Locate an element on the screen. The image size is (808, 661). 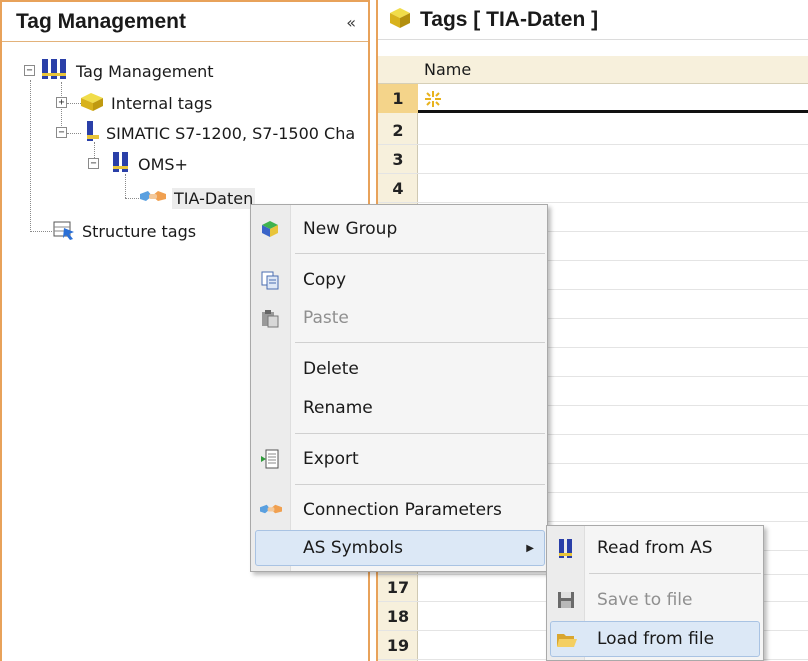
table-row: 1 is located at coordinates (593, 98).